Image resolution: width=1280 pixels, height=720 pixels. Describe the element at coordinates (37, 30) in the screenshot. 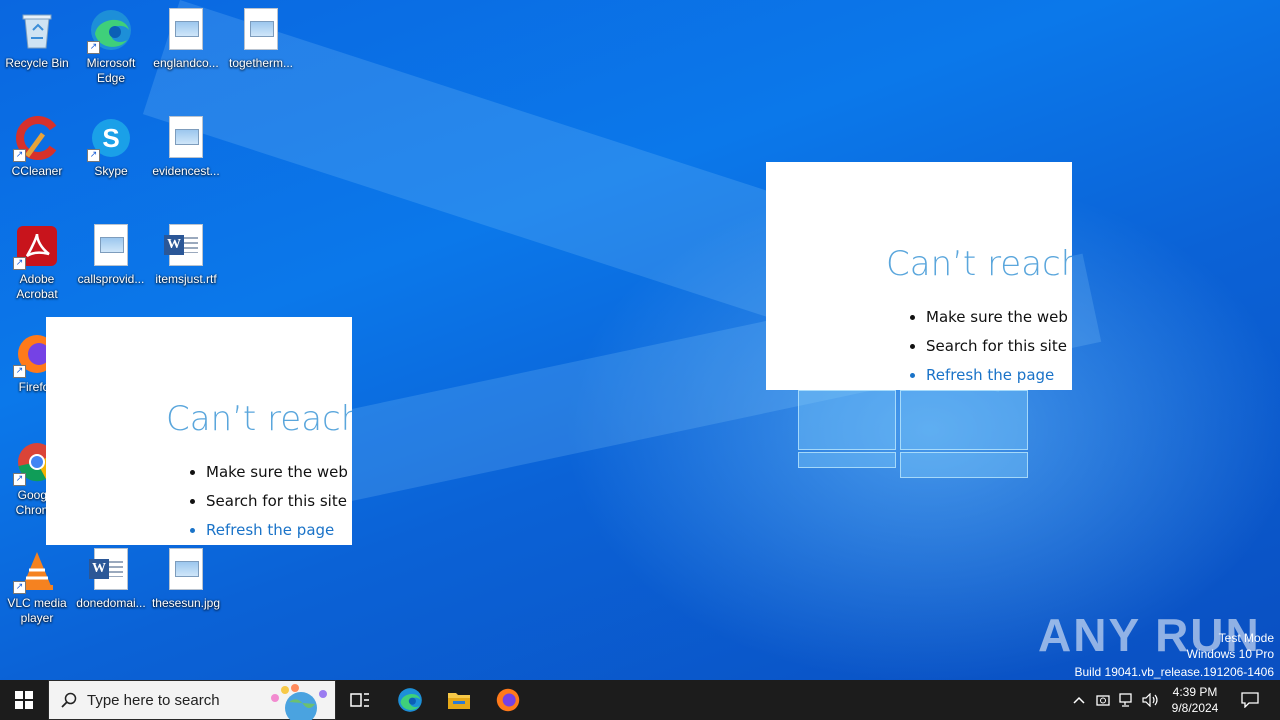

I see `recycle-bin-icon` at that location.